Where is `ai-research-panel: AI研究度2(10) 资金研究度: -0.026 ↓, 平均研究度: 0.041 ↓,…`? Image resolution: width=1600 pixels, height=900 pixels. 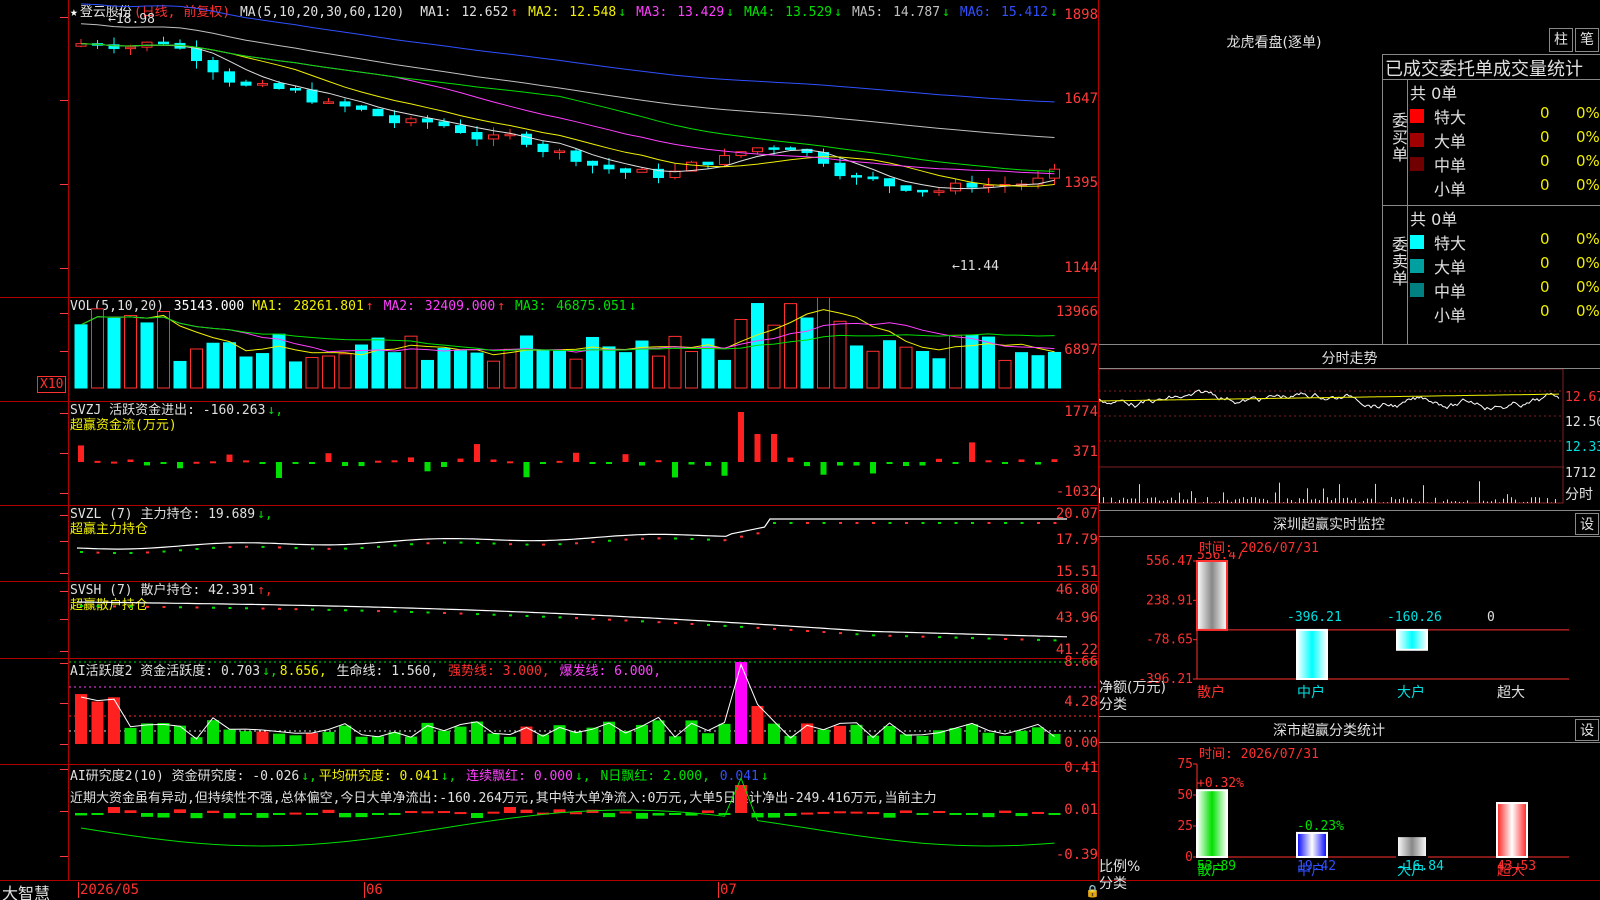
ai-research-panel: AI研究度2(10) 资金研究度: -0.026 ↓, 平均研究度: 0.041 ↓,… is located at coordinates (549, 820).